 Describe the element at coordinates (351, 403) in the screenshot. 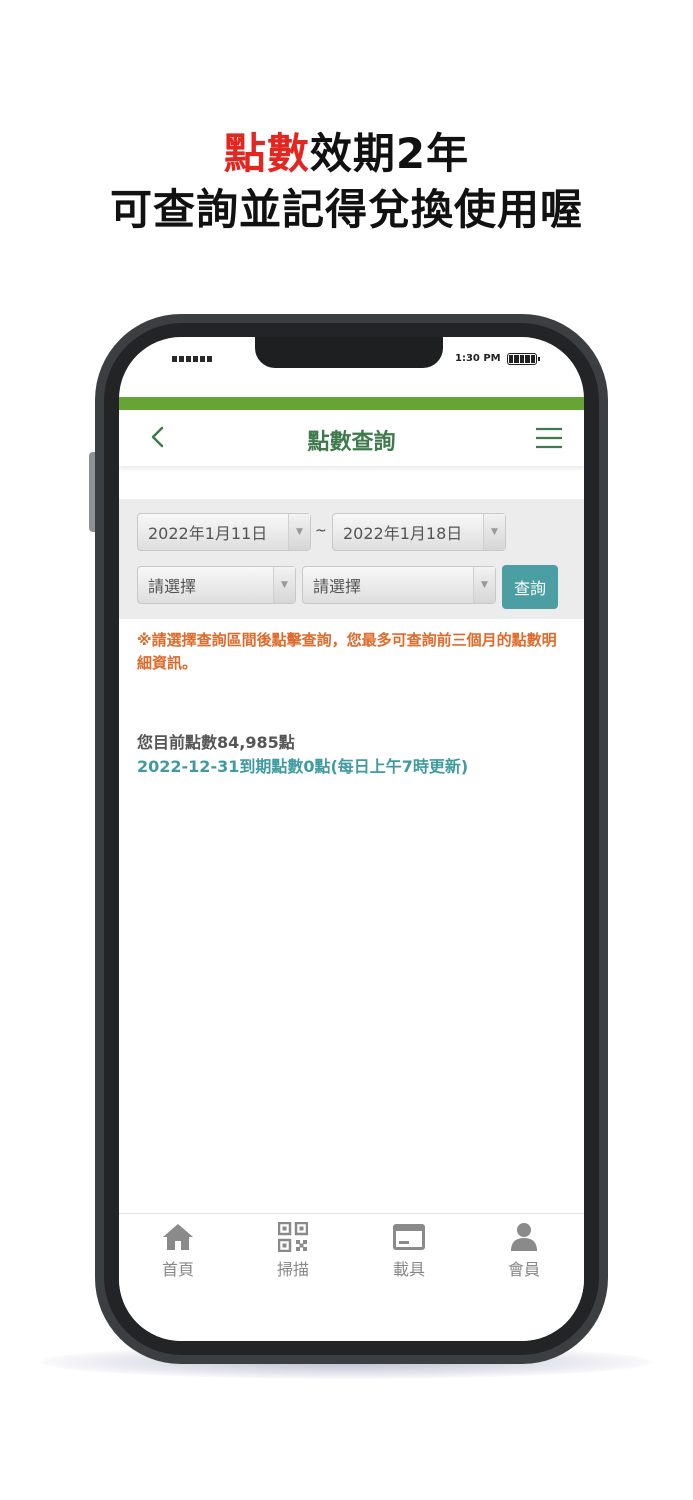

I see `brand-accent-bar` at that location.